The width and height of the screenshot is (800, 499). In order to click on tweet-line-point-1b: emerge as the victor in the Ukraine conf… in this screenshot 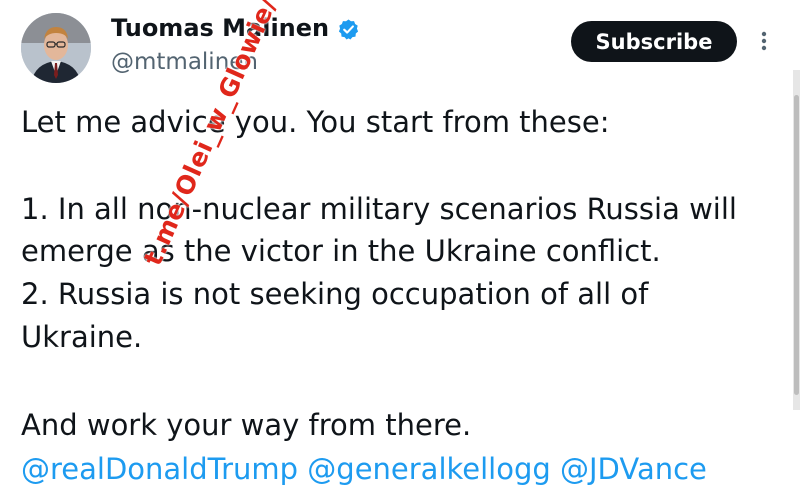, I will do `click(341, 251)`.